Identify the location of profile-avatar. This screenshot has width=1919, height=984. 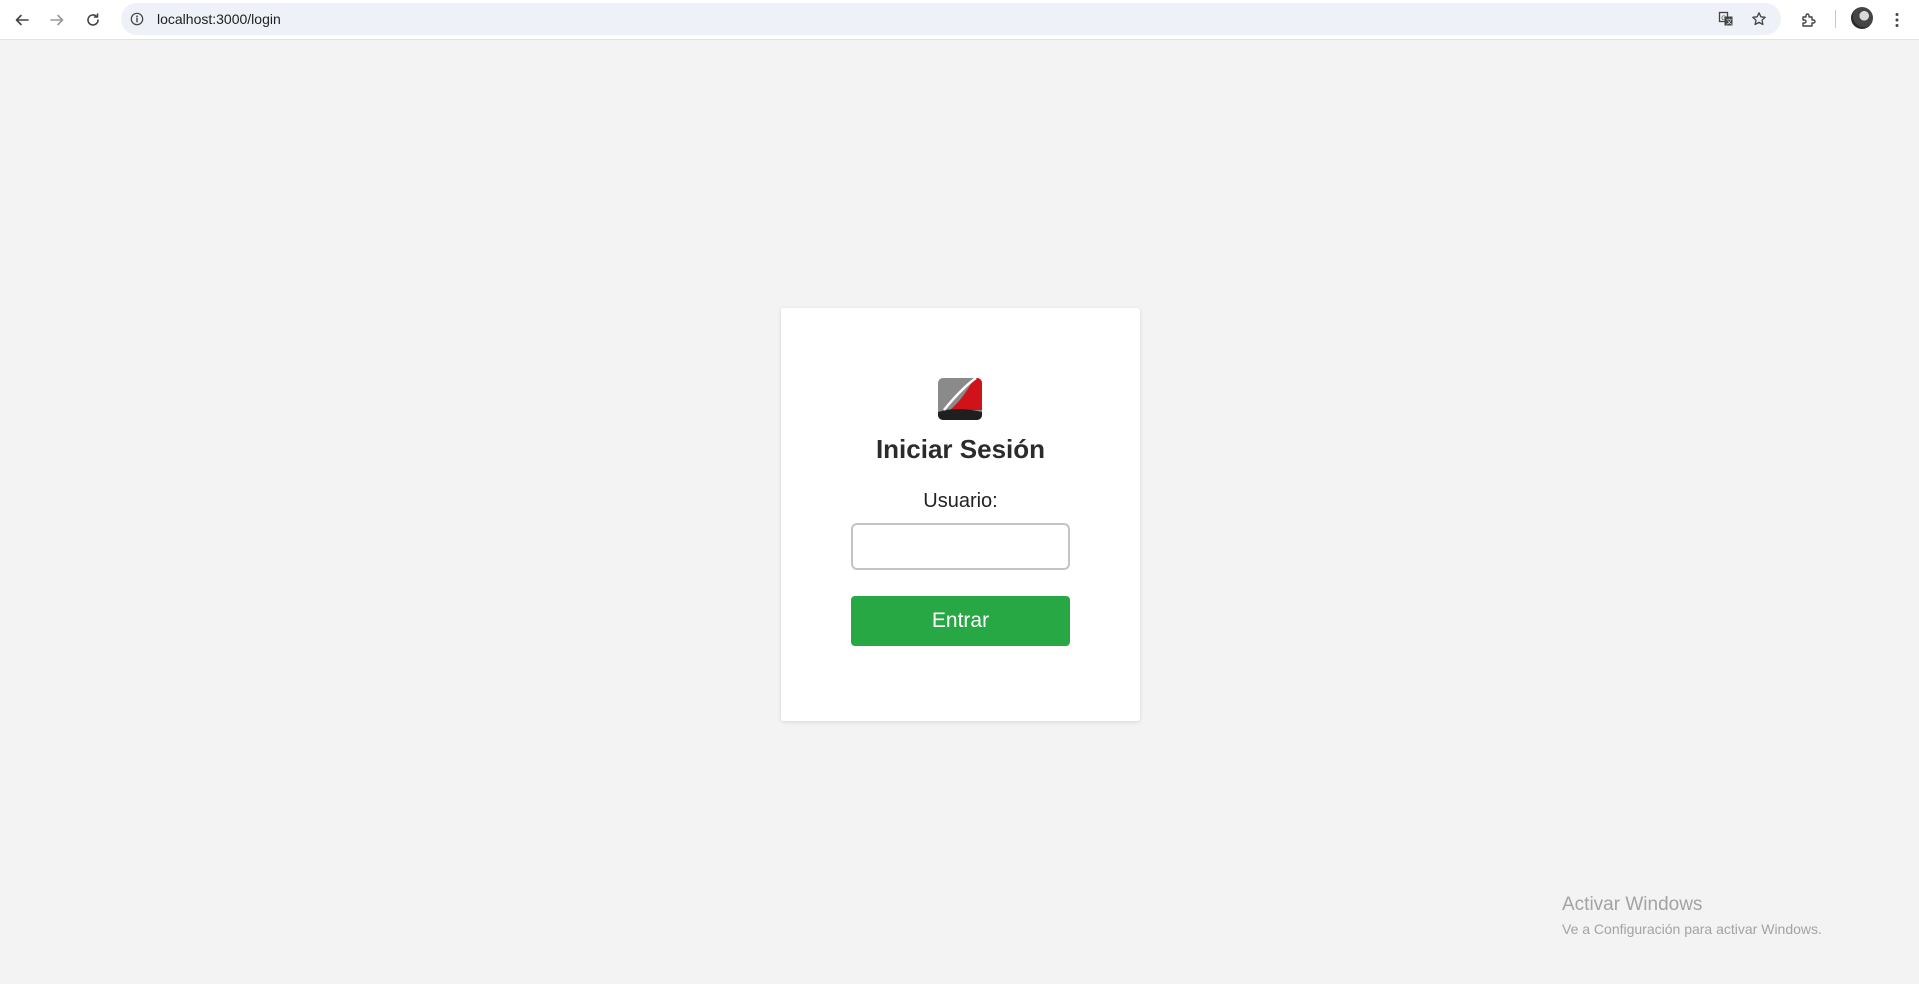
(1862, 18).